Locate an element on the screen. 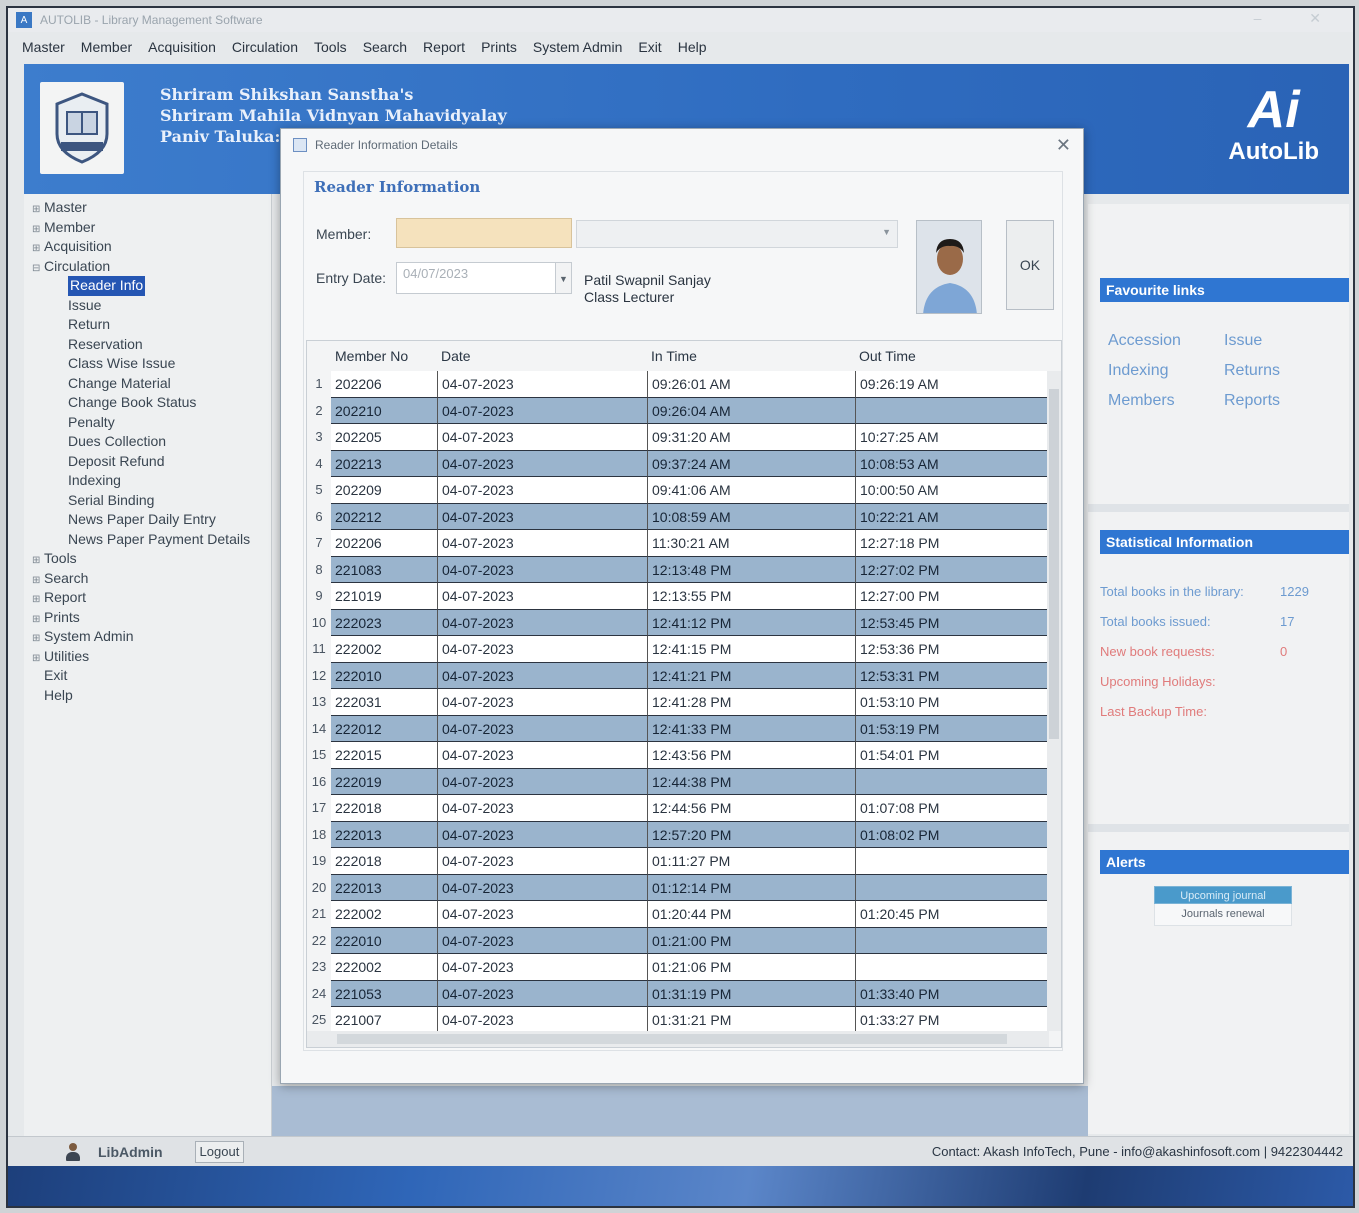 The width and height of the screenshot is (1359, 1213). column-header-out-time: Out Time is located at coordinates (951, 356).